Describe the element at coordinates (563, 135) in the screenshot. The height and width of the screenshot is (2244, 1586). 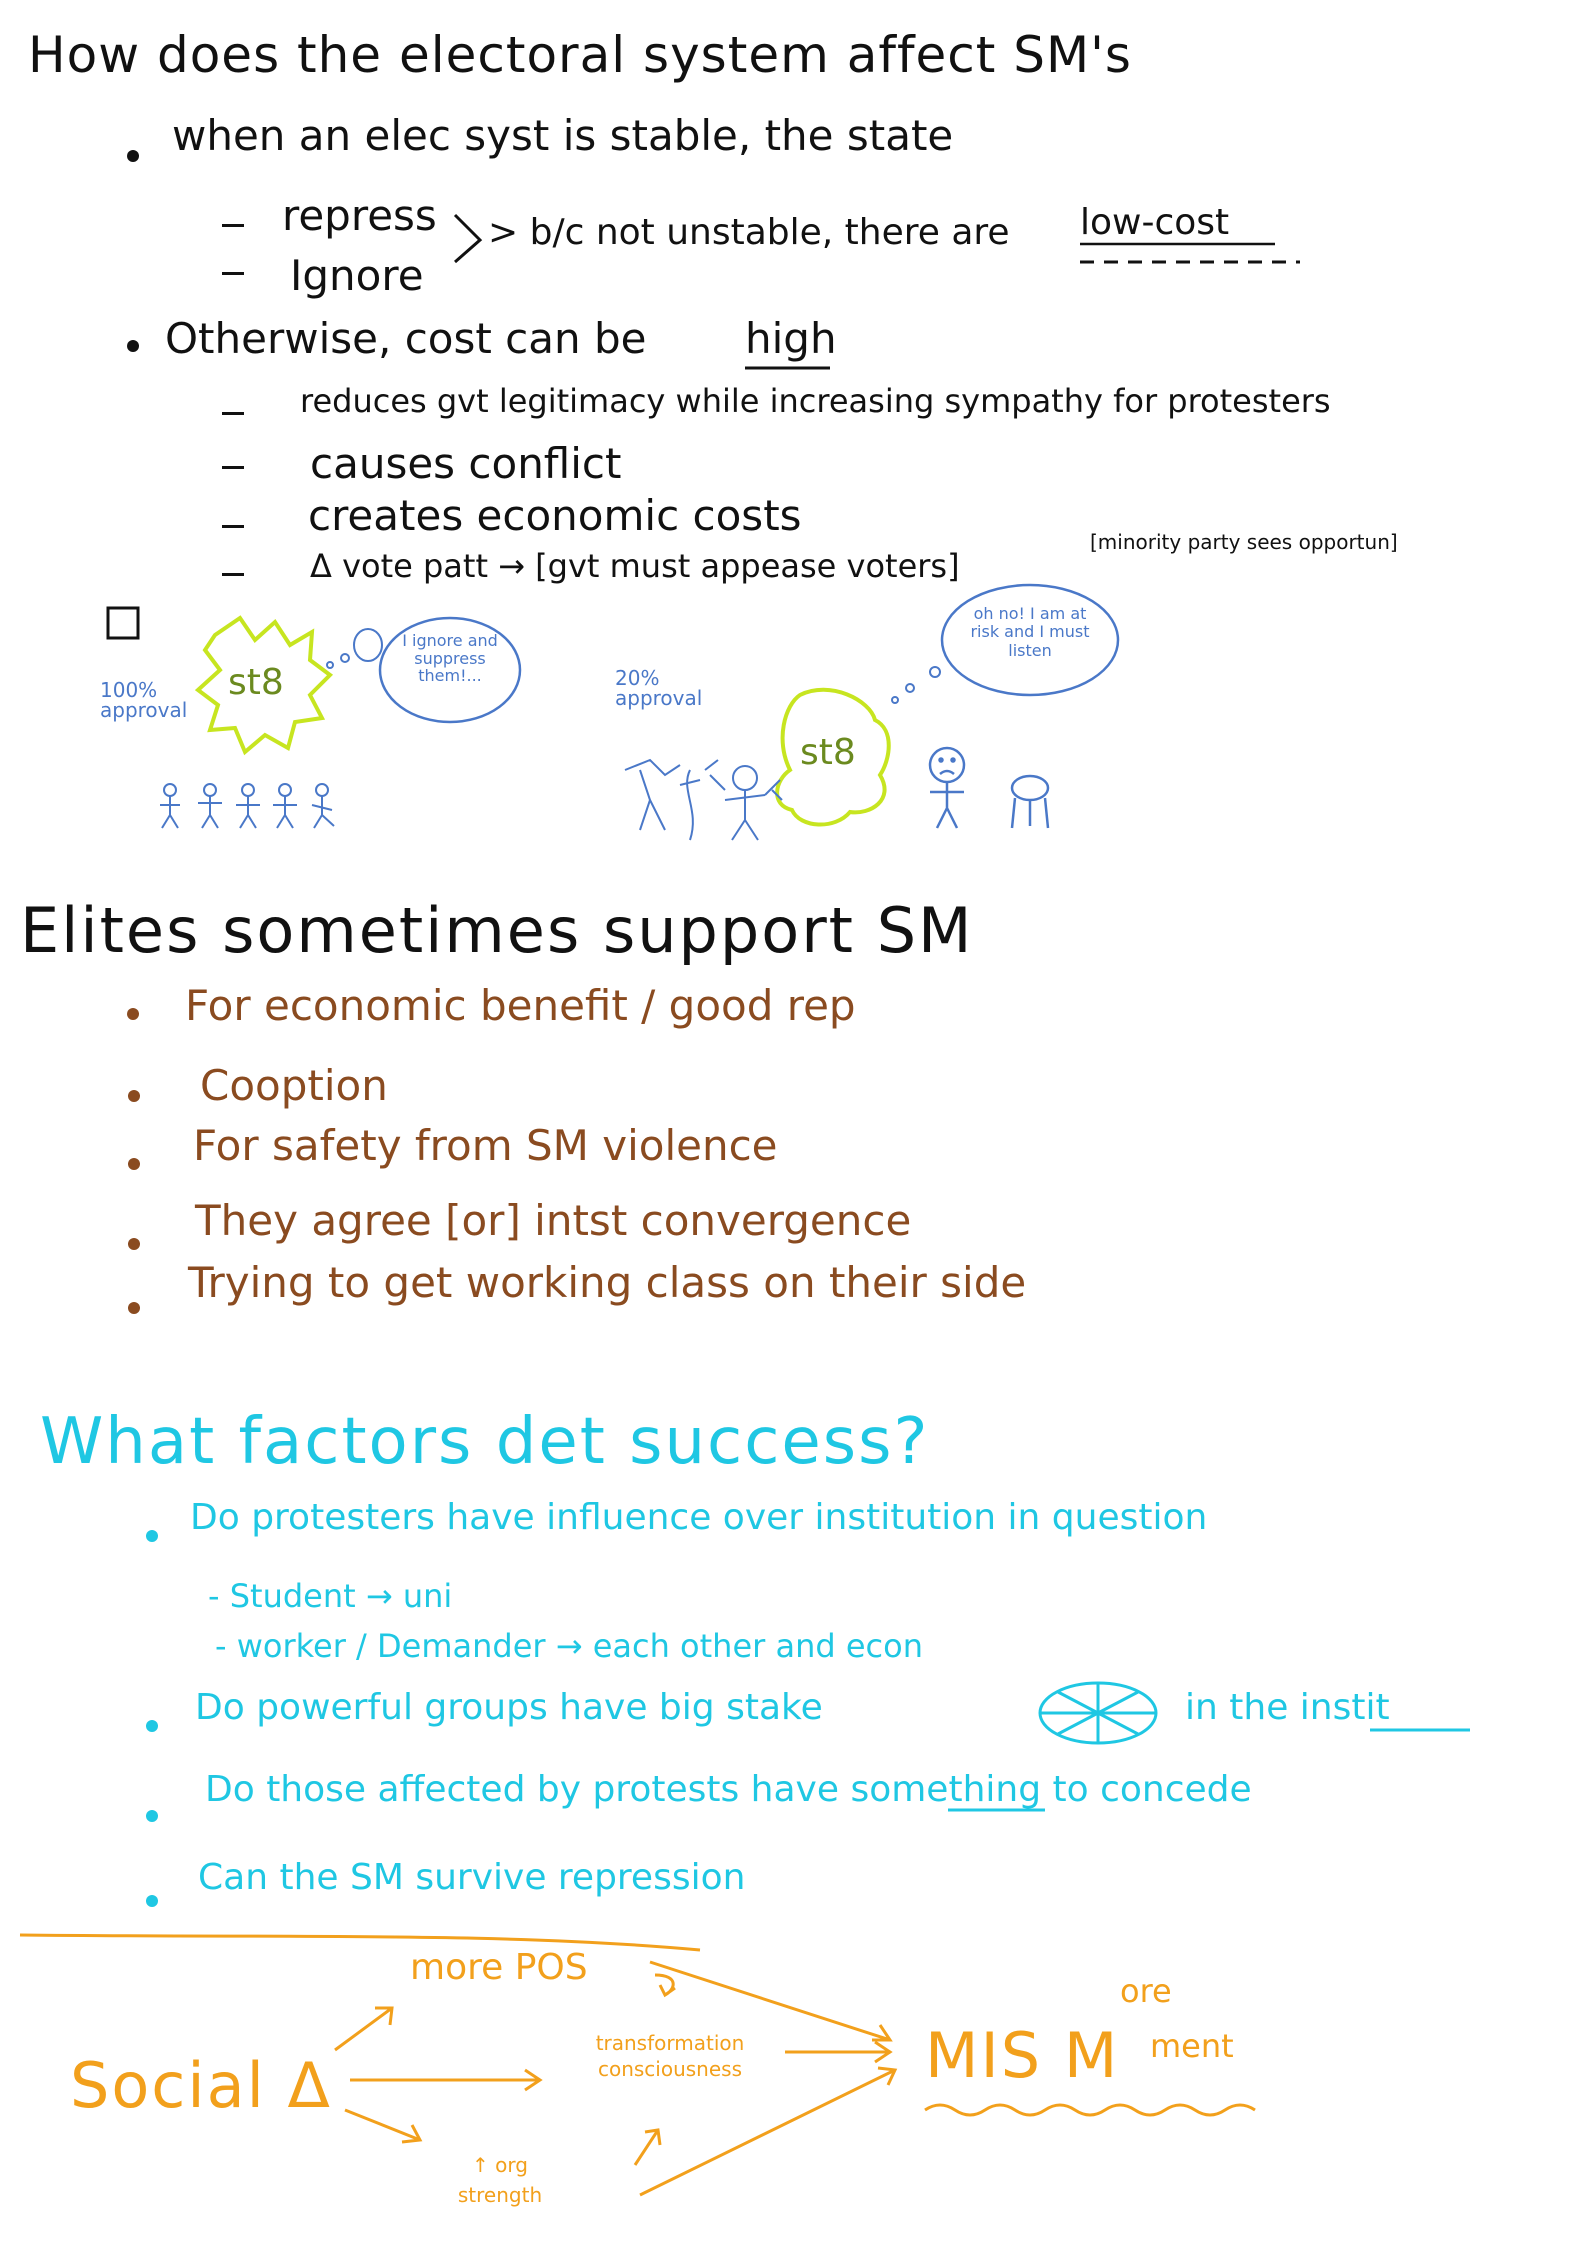
I see `section1-bullet1: when an elec syst is stable, the state` at that location.